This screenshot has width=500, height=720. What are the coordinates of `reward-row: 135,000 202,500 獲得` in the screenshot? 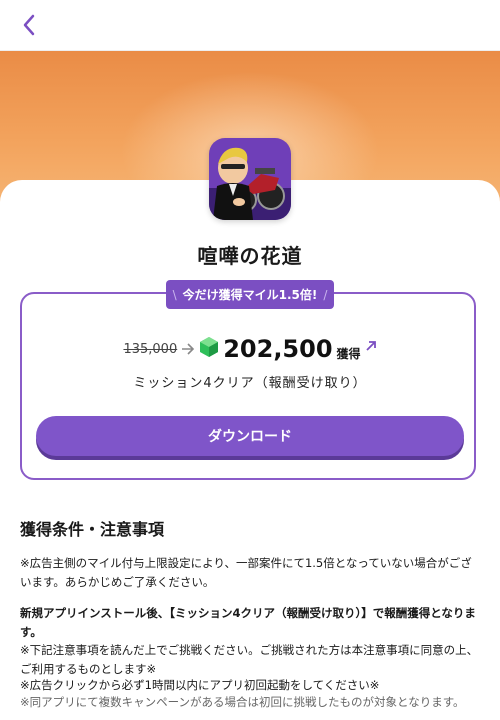 It's located at (250, 349).